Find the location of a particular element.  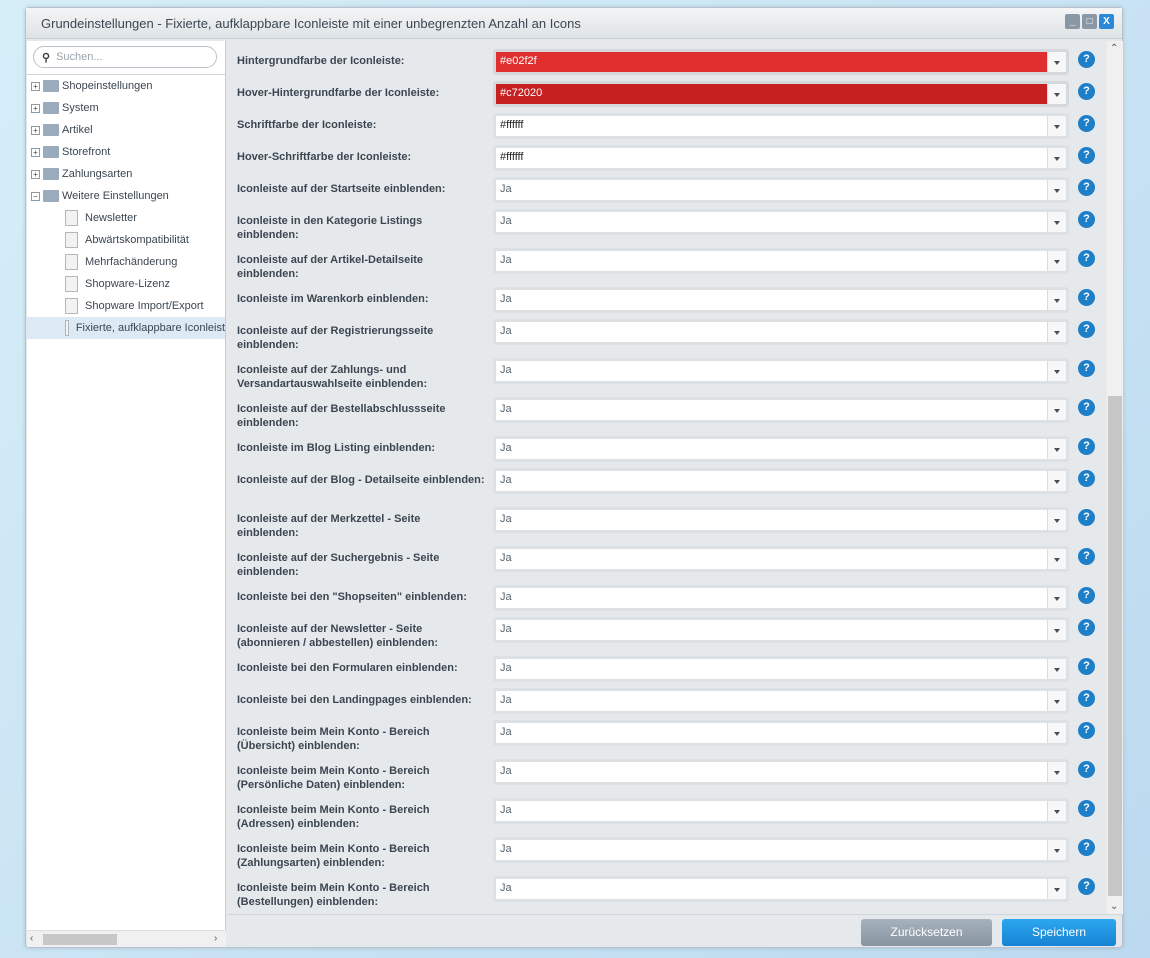

tree-folder: + System is located at coordinates (126, 108).